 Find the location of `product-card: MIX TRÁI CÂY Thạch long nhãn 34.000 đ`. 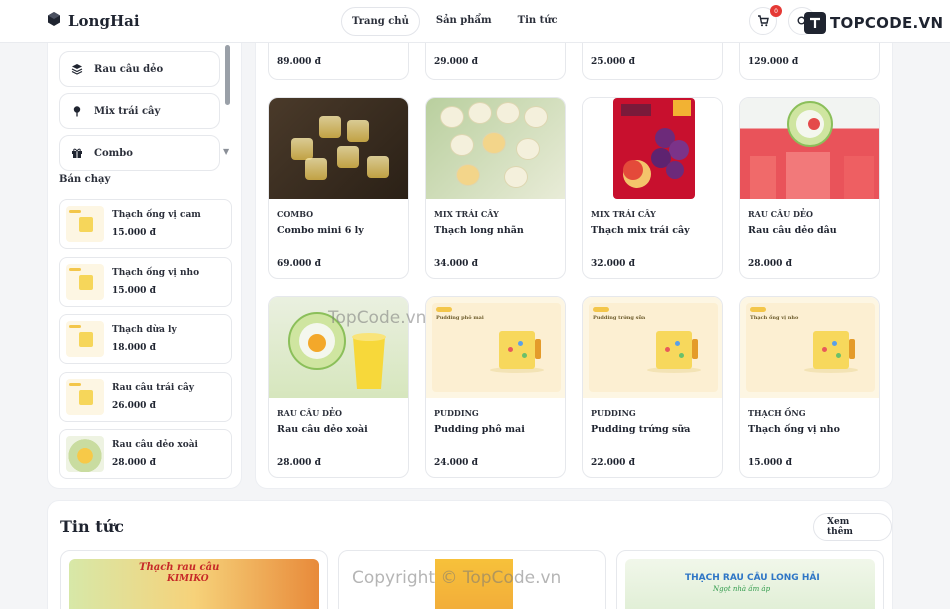

product-card: MIX TRÁI CÂY Thạch long nhãn 34.000 đ is located at coordinates (495, 188).